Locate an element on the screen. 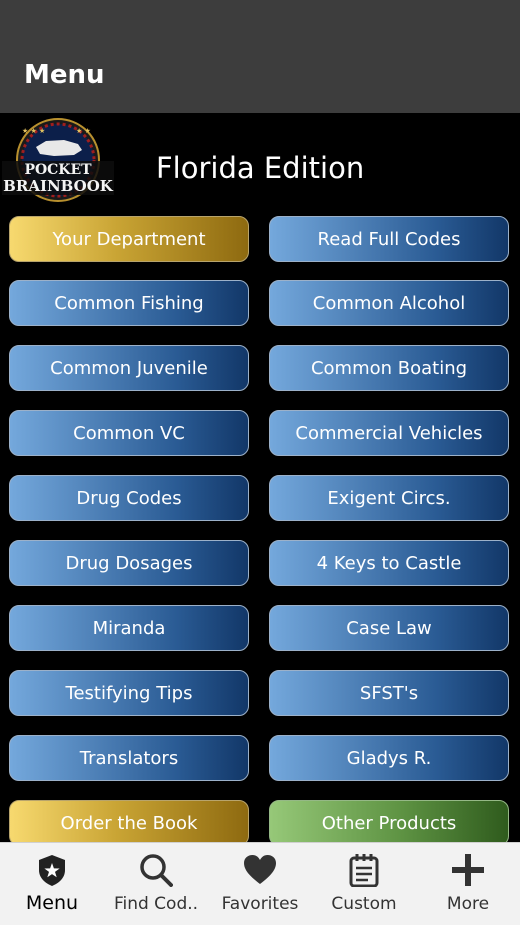  heart-icon is located at coordinates (260, 869).